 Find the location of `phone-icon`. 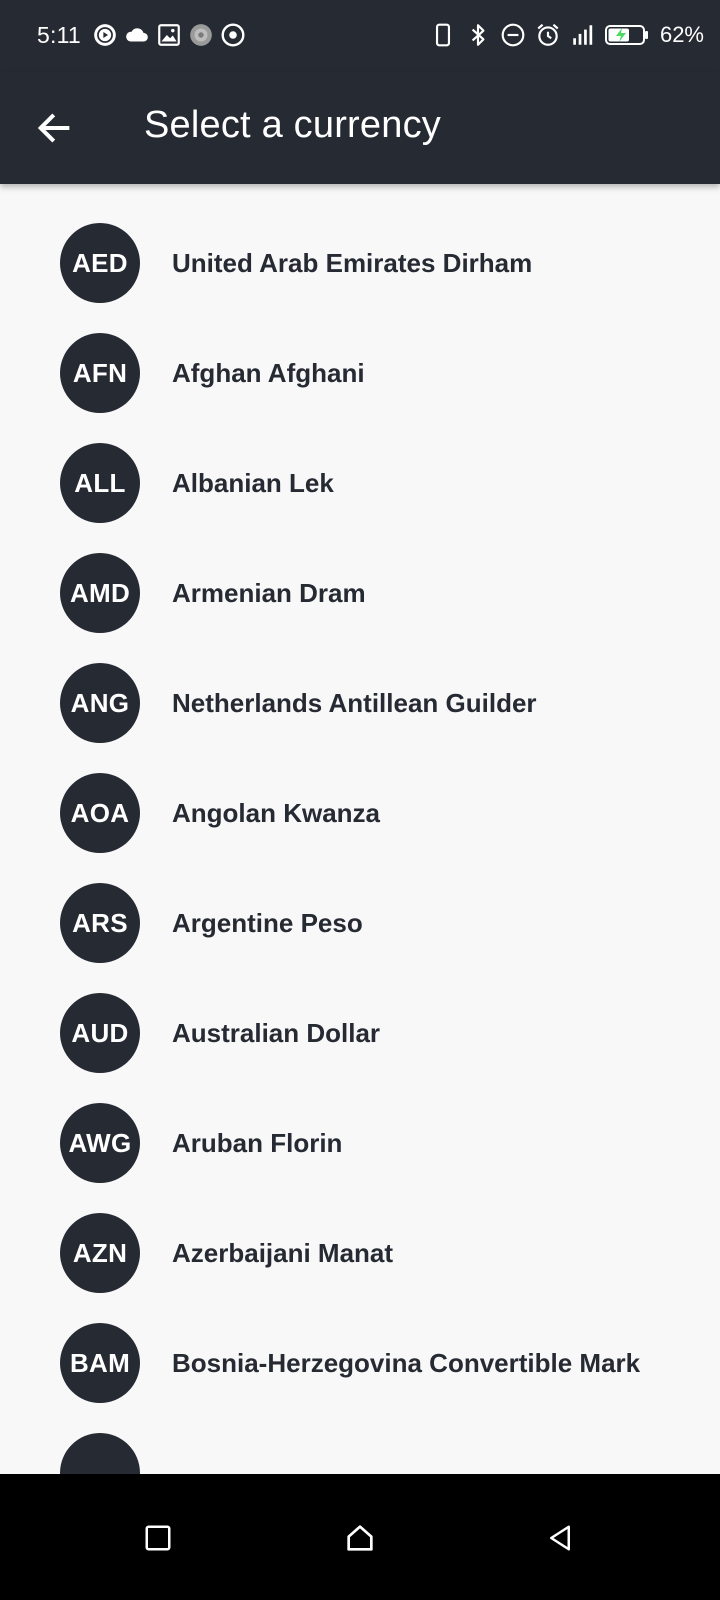

phone-icon is located at coordinates (443, 35).